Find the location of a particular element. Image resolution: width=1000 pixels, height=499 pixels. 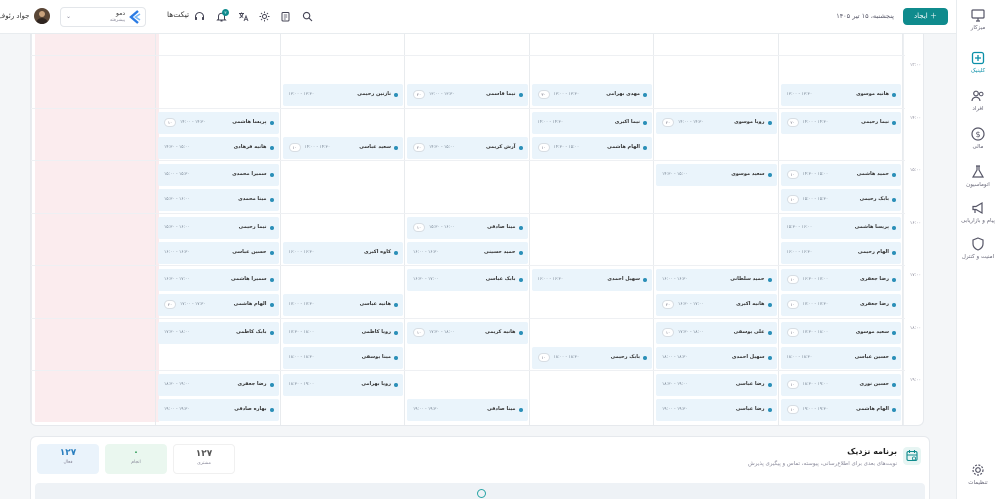

appointment-card: مینا یوسفی ۱۸:۰۰ - ۱۸:۳۰ is located at coordinates (342, 357).